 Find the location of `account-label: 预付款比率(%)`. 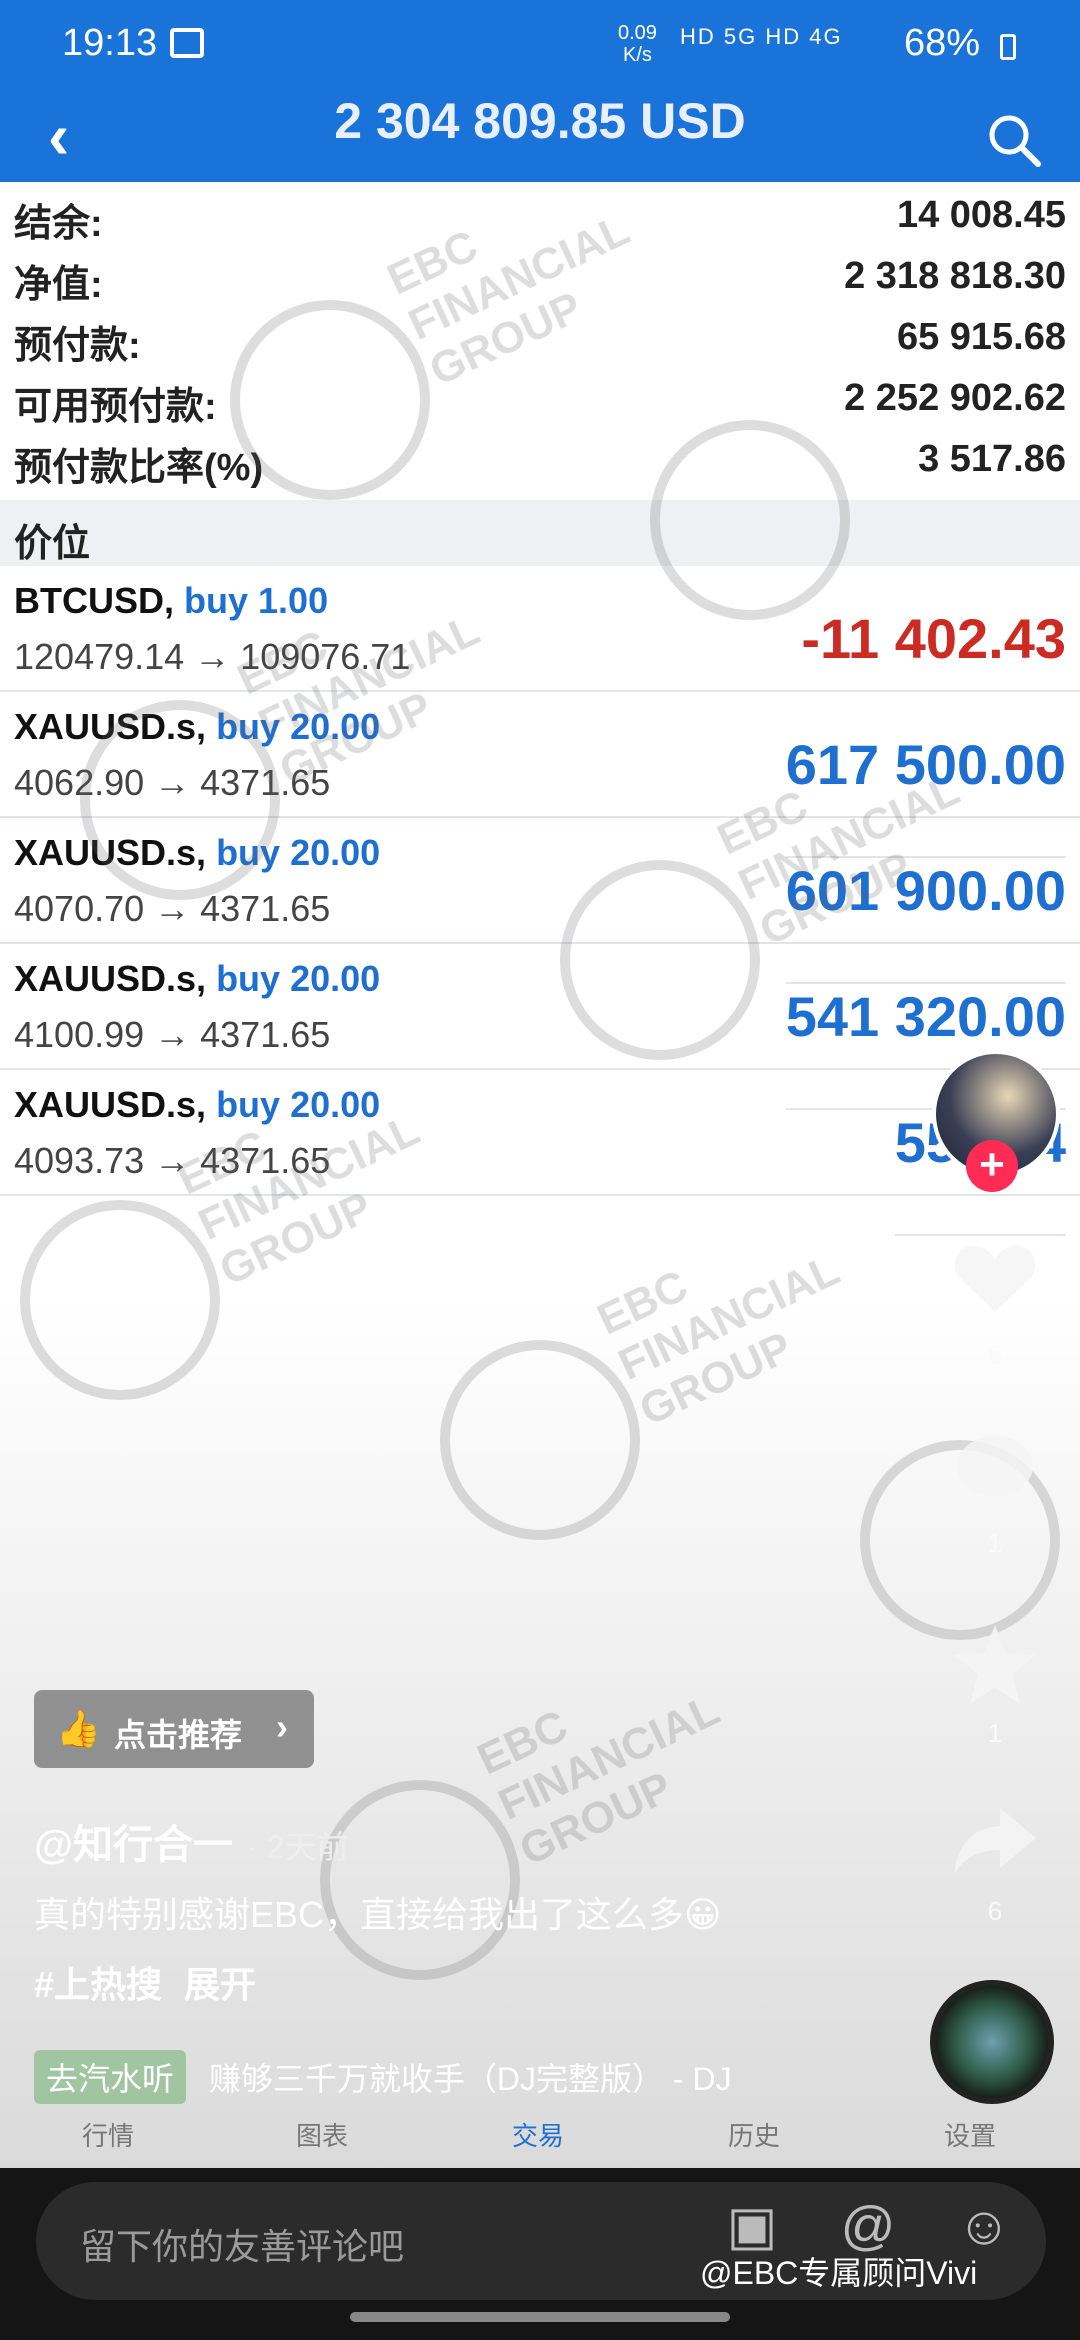

account-label: 预付款比率(%) is located at coordinates (139, 468).